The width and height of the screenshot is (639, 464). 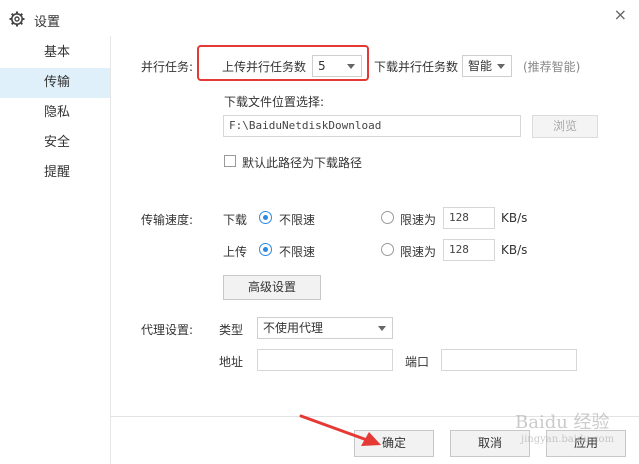 What do you see at coordinates (264, 67) in the screenshot?
I see `upload-parallel-label: 上传并行任务数` at bounding box center [264, 67].